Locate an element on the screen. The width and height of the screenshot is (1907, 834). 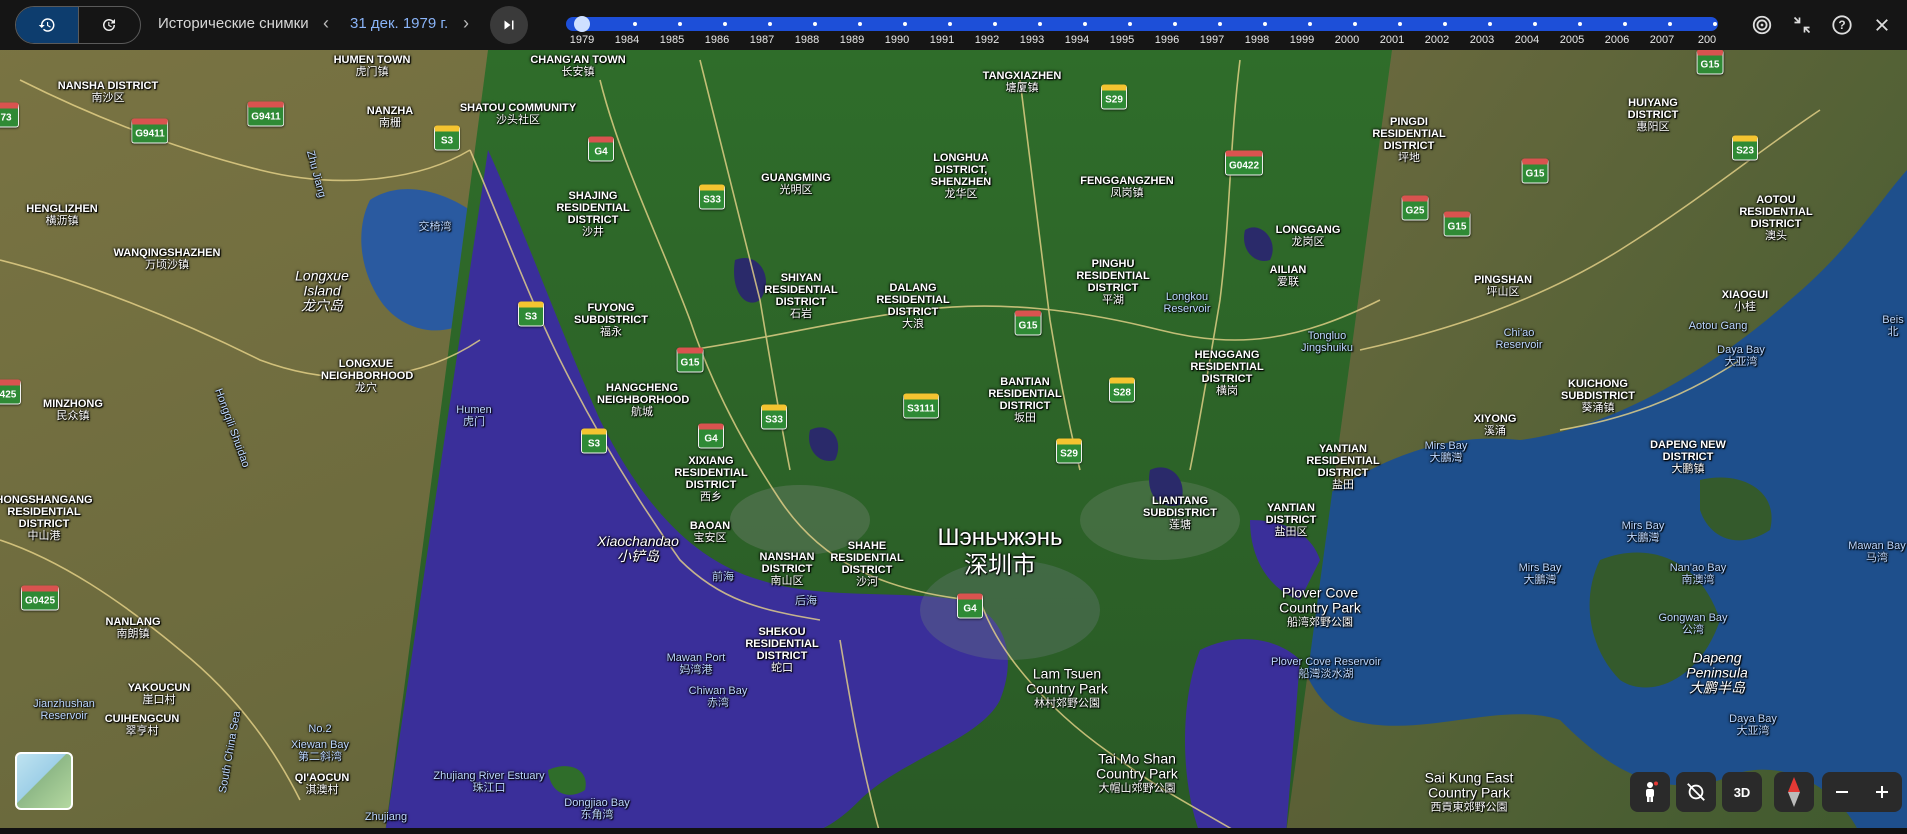
timeline-year-label: 1993 is located at coordinates (1032, 40).